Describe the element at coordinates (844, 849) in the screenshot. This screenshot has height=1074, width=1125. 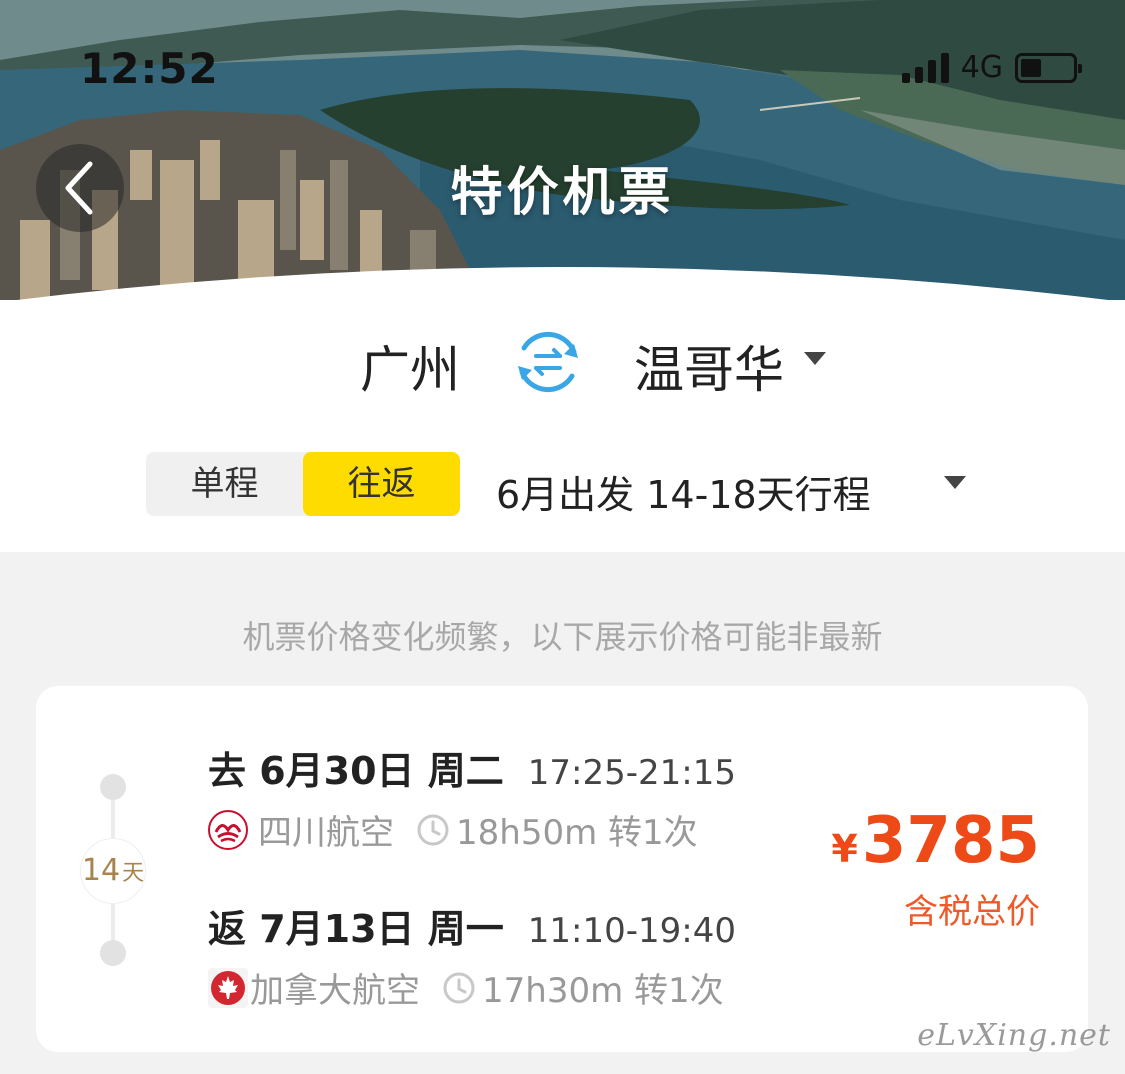
I see `currency-symbol: ¥` at that location.